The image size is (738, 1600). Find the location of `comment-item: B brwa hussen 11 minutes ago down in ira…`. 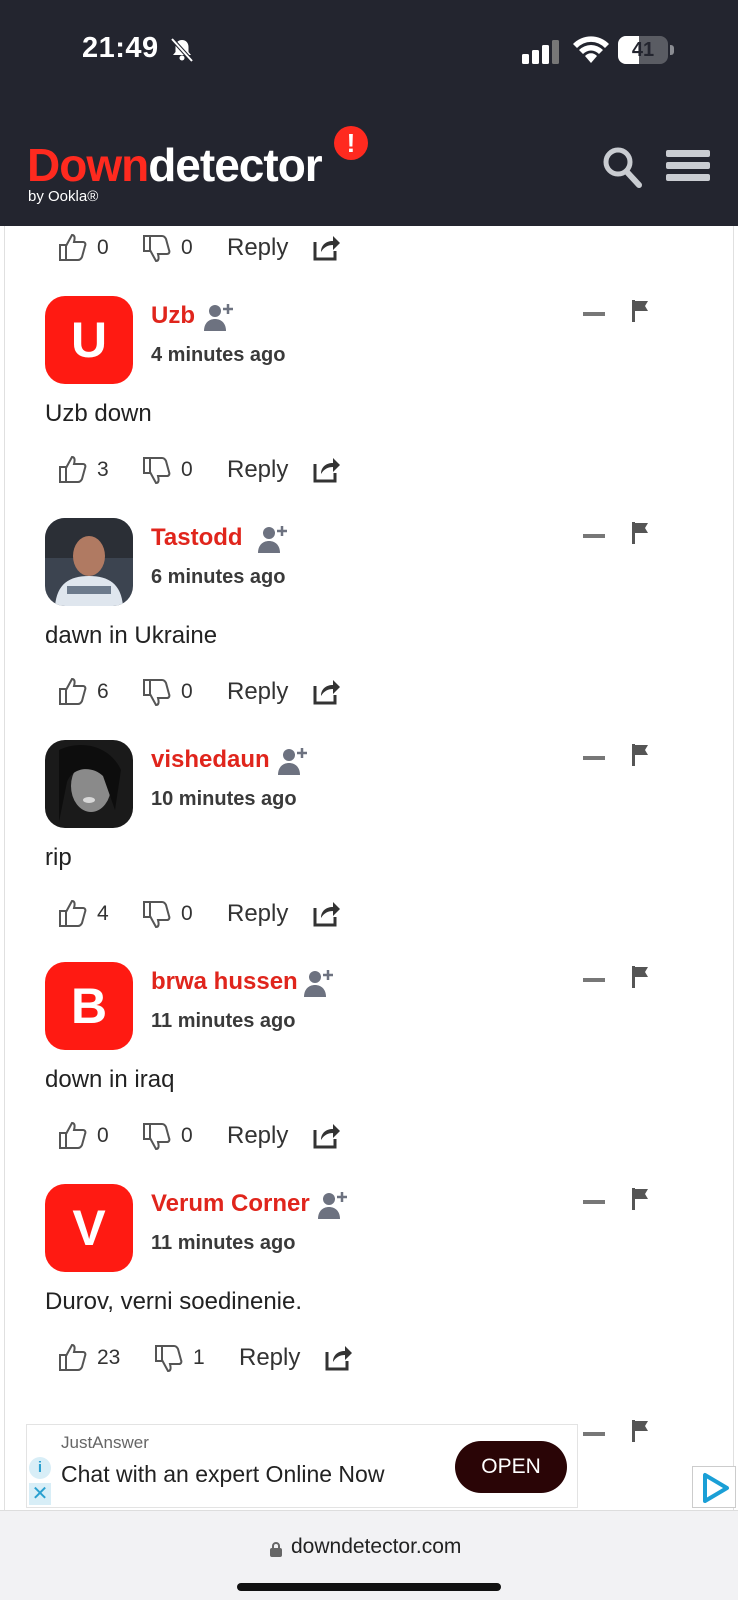

comment-item: B brwa hussen 11 minutes ago down in ira… is located at coordinates (369, 1073).